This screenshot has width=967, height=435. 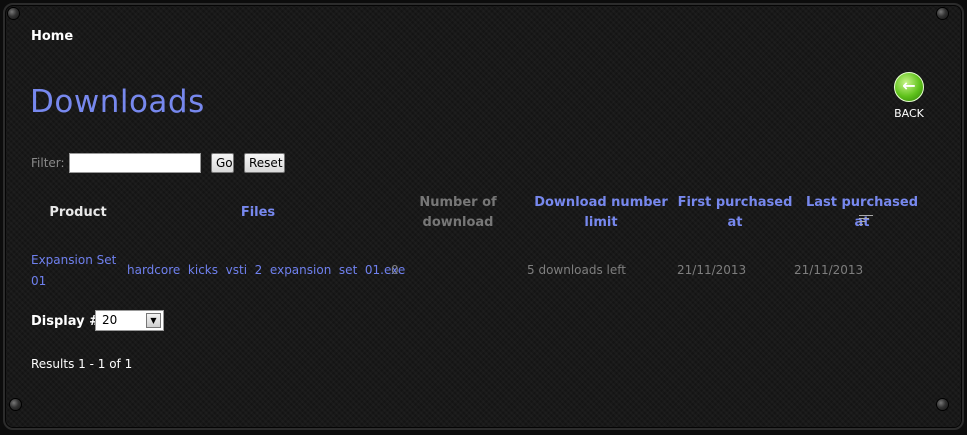 What do you see at coordinates (13, 13) in the screenshot?
I see `rivet-top-left` at bounding box center [13, 13].